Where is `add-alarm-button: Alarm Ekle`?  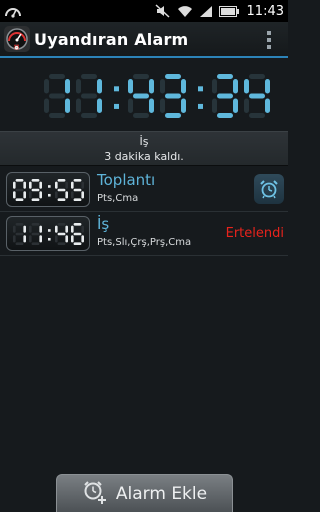 add-alarm-button: Alarm Ekle is located at coordinates (144, 493).